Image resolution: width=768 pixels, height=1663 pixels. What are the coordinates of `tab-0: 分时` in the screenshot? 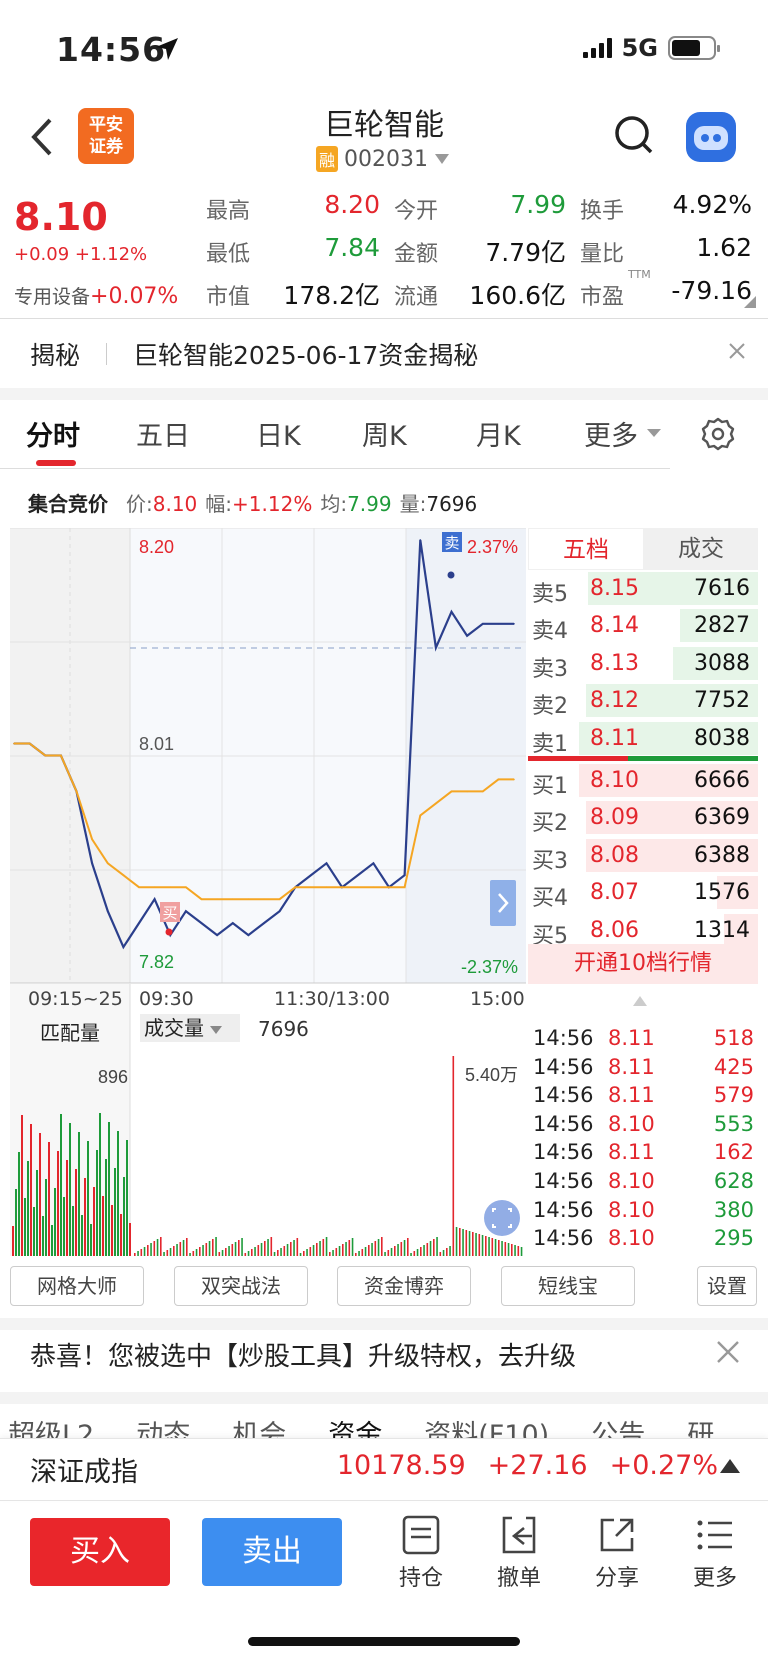 It's located at (53, 433).